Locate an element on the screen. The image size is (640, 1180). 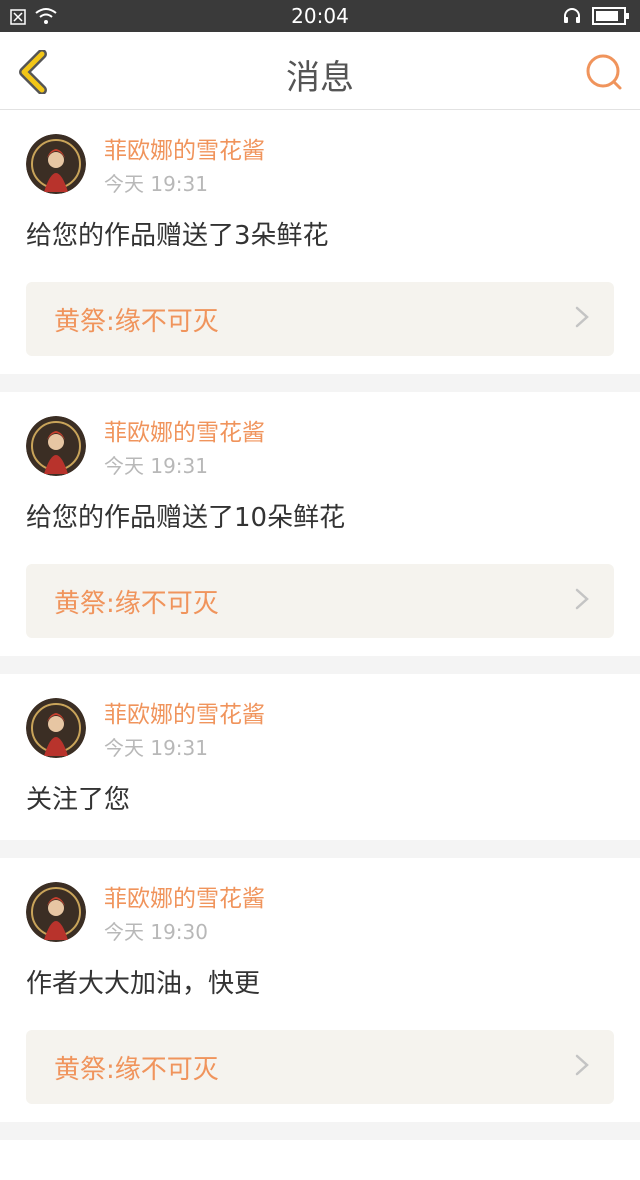
page-title: 消息 is located at coordinates (320, 78).